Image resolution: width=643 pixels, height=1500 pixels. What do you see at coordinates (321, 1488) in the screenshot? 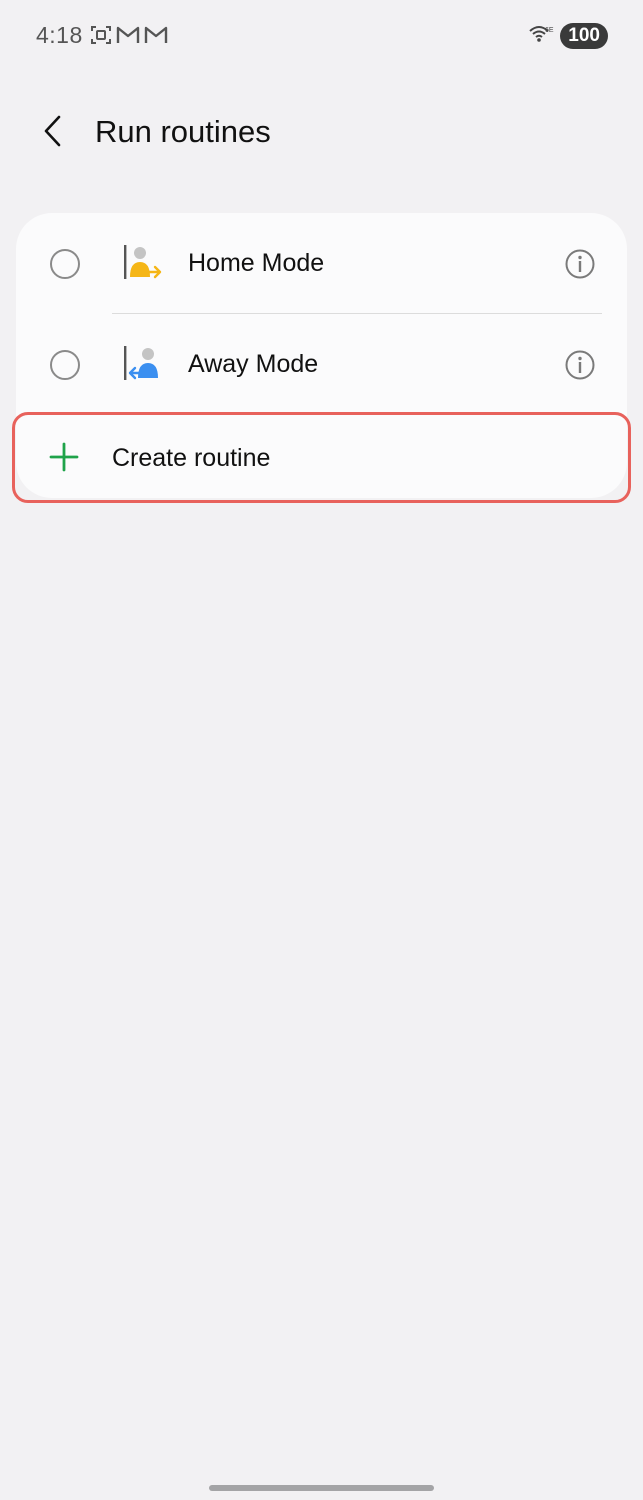
I see `home-indicator` at bounding box center [321, 1488].